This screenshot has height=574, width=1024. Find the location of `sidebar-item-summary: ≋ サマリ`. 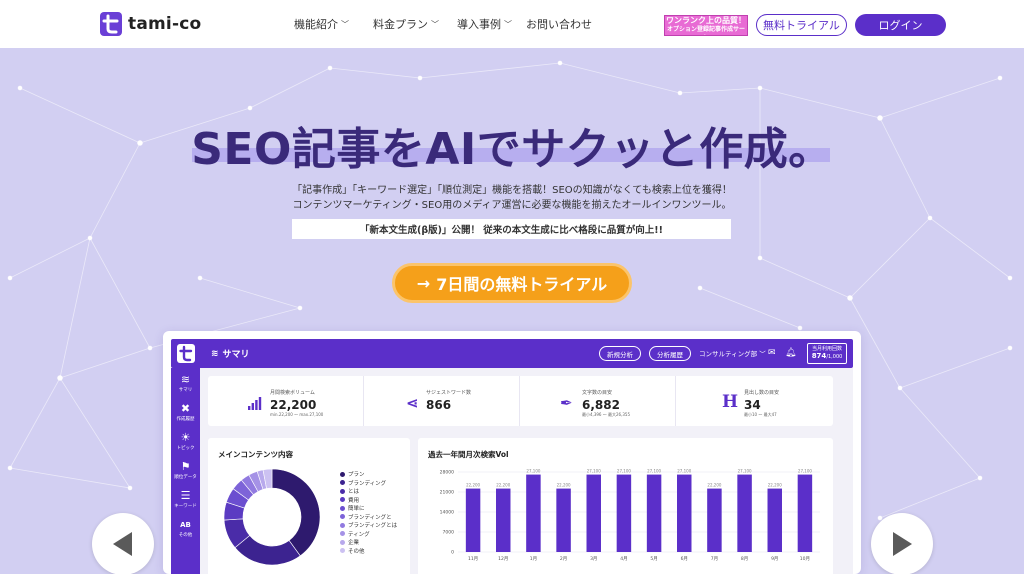

sidebar-item-summary: ≋ サマリ is located at coordinates (185, 385).